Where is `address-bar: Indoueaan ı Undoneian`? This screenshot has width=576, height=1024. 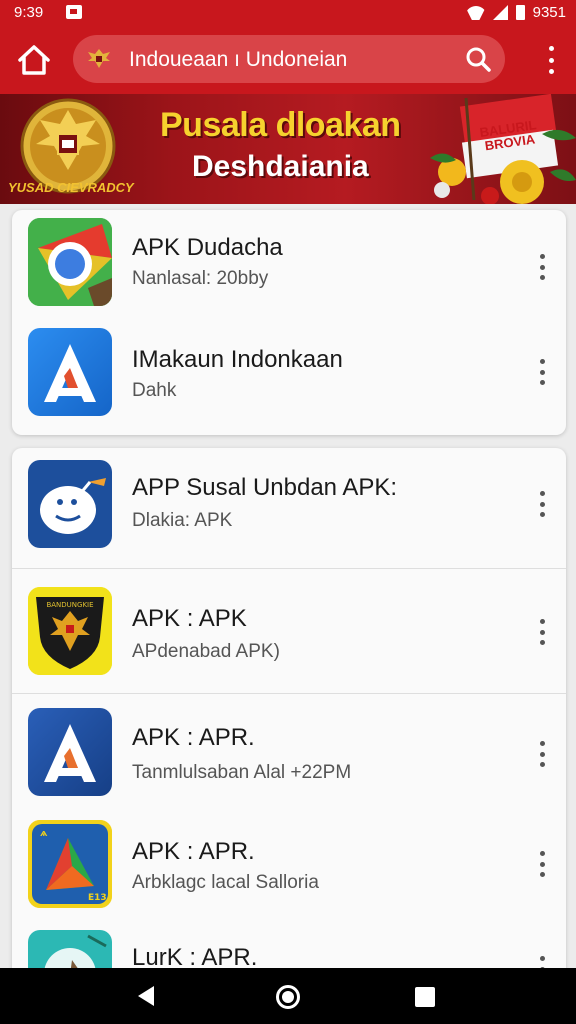
address-bar: Indoueaan ı Undoneian is located at coordinates (289, 59).